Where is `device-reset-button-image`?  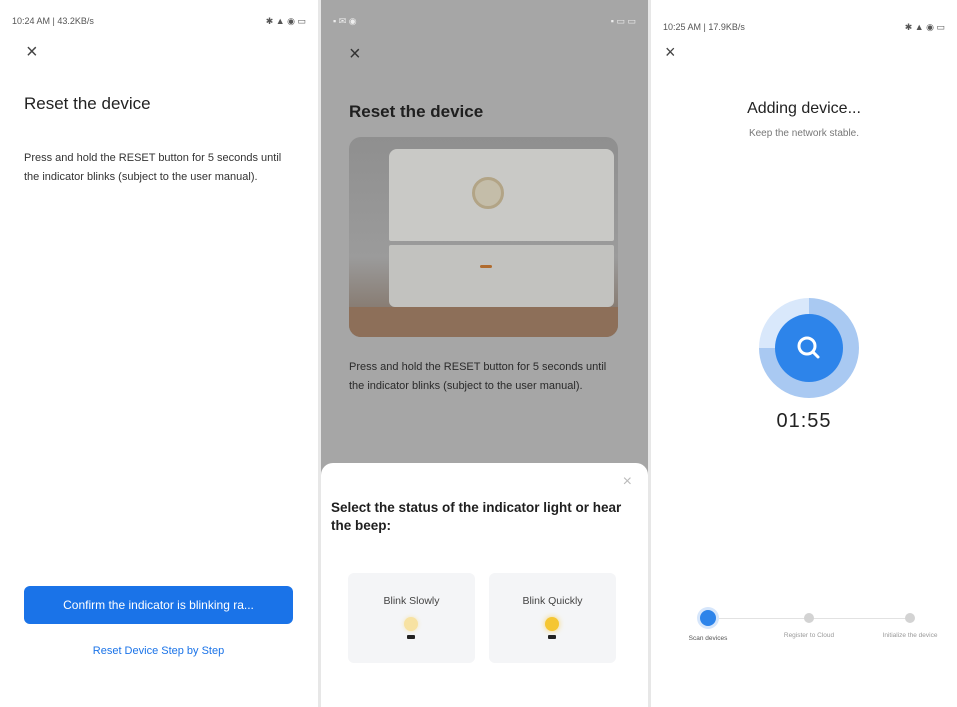 device-reset-button-image is located at coordinates (488, 193).